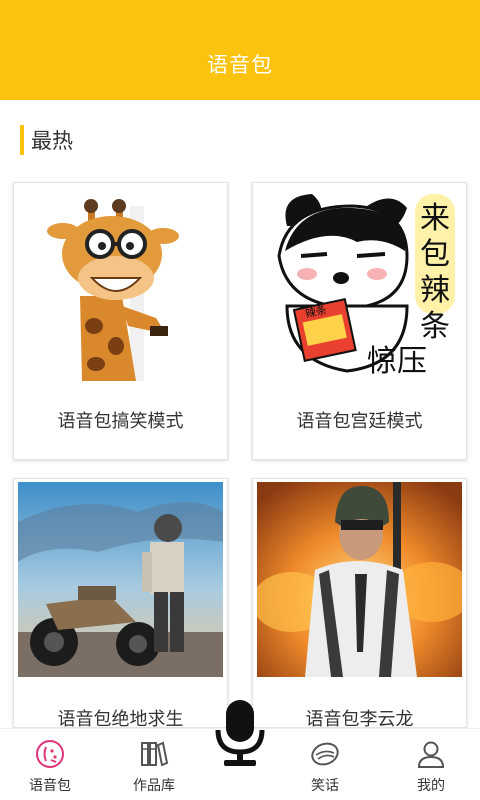  I want to click on sticker-text-2: 包, so click(435, 254).